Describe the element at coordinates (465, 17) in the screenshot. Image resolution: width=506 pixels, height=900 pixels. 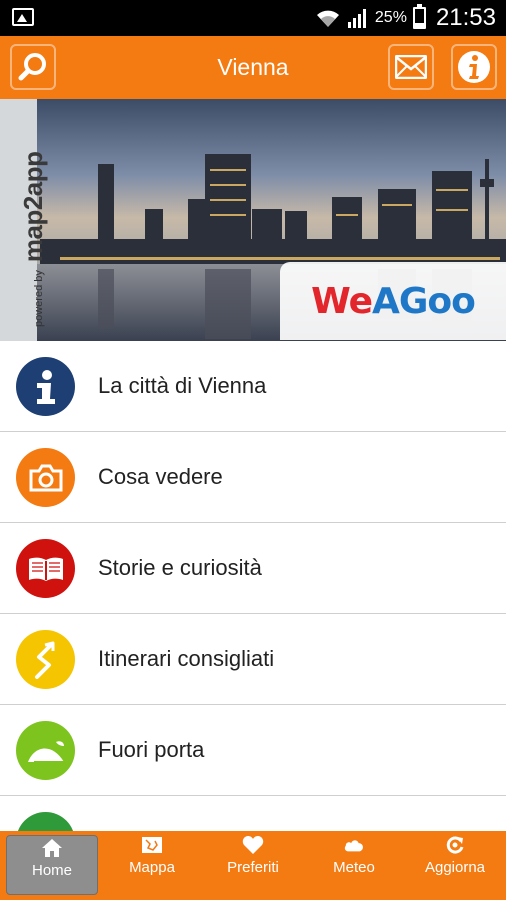
I see `clock: 21:53` at that location.